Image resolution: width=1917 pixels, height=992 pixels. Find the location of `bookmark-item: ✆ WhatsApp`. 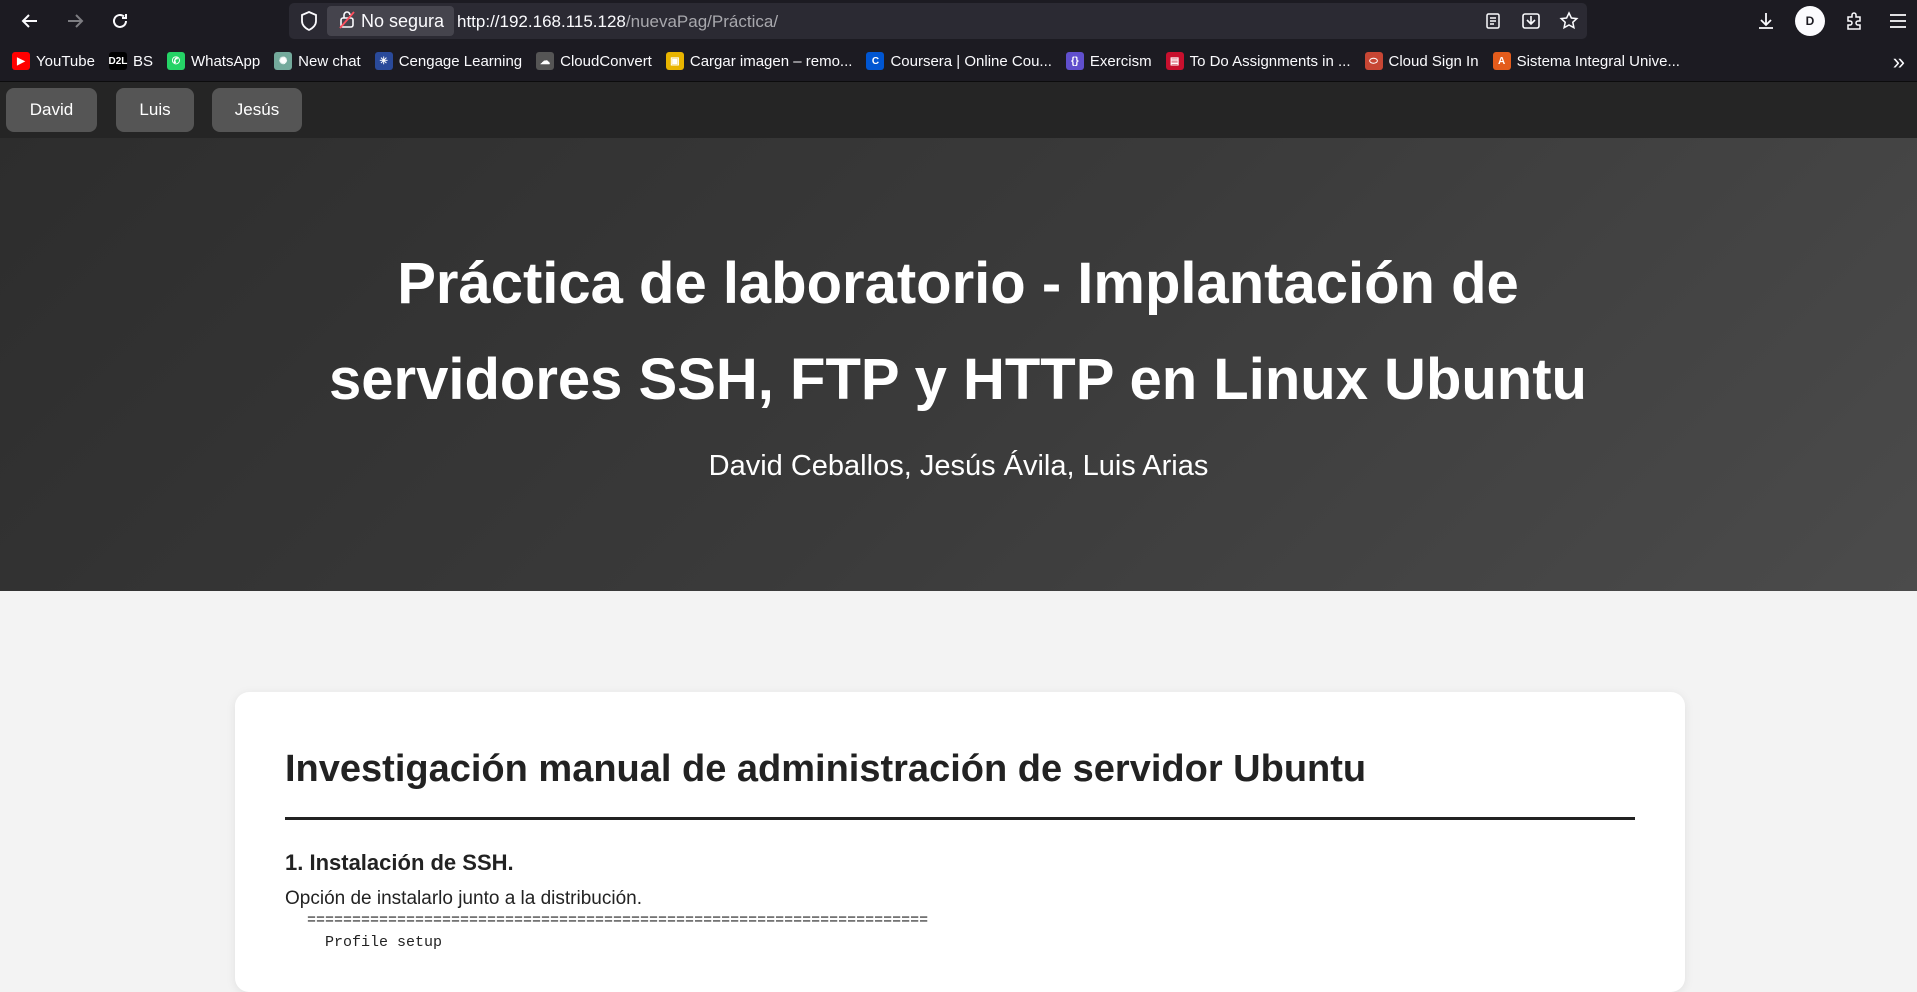

bookmark-item: ✆ WhatsApp is located at coordinates (213, 61).